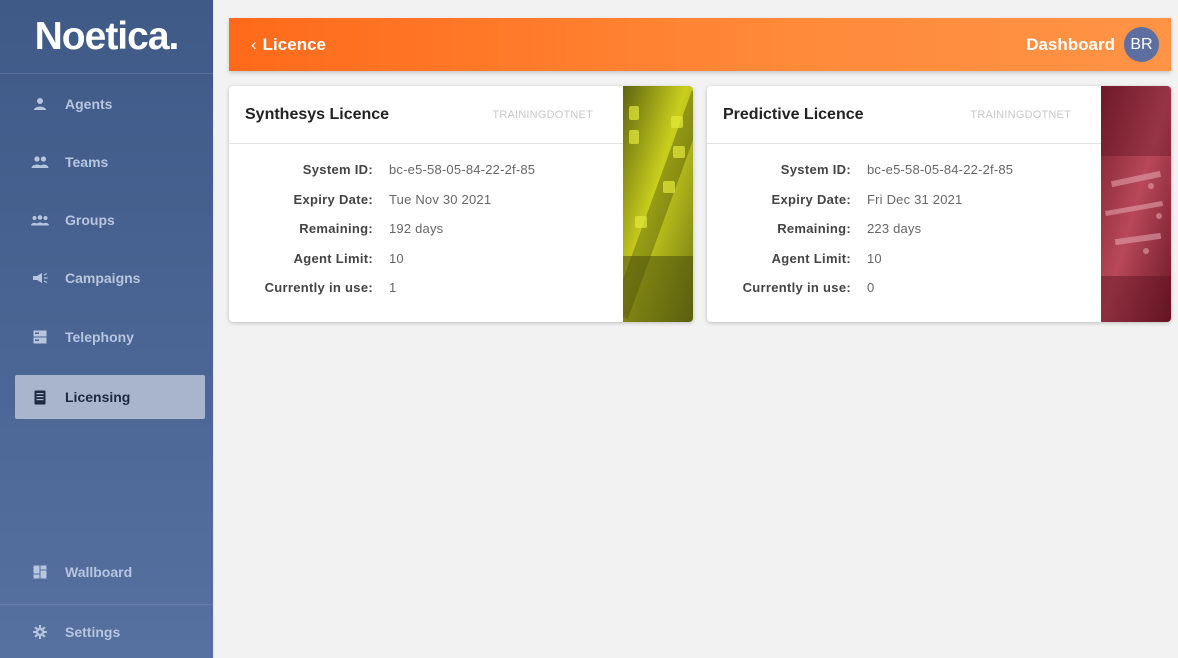  What do you see at coordinates (40, 220) in the screenshot?
I see `group-icon` at bounding box center [40, 220].